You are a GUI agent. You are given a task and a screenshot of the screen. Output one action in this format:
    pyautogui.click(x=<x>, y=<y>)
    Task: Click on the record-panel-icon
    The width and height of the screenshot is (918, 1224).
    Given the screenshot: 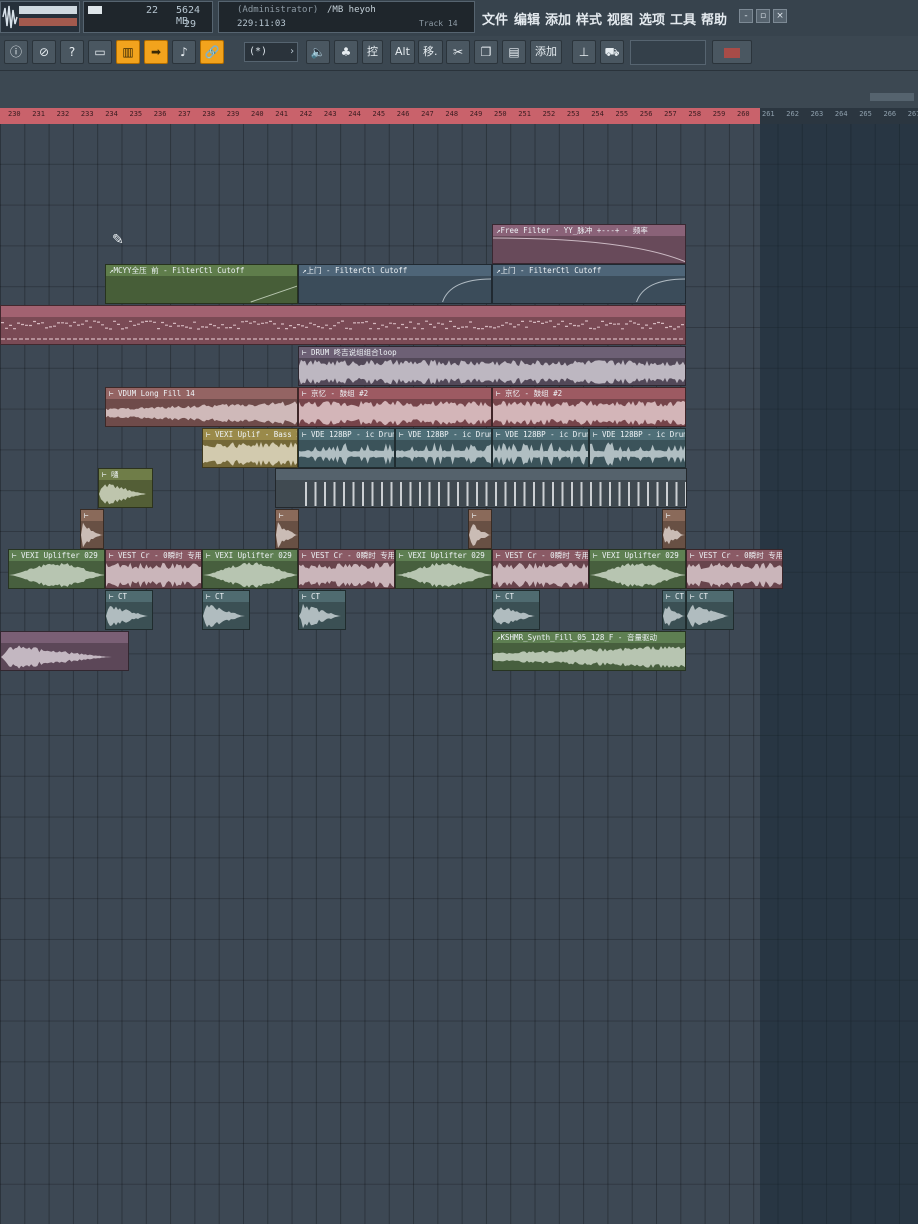 What is the action you would take?
    pyautogui.click(x=732, y=52)
    